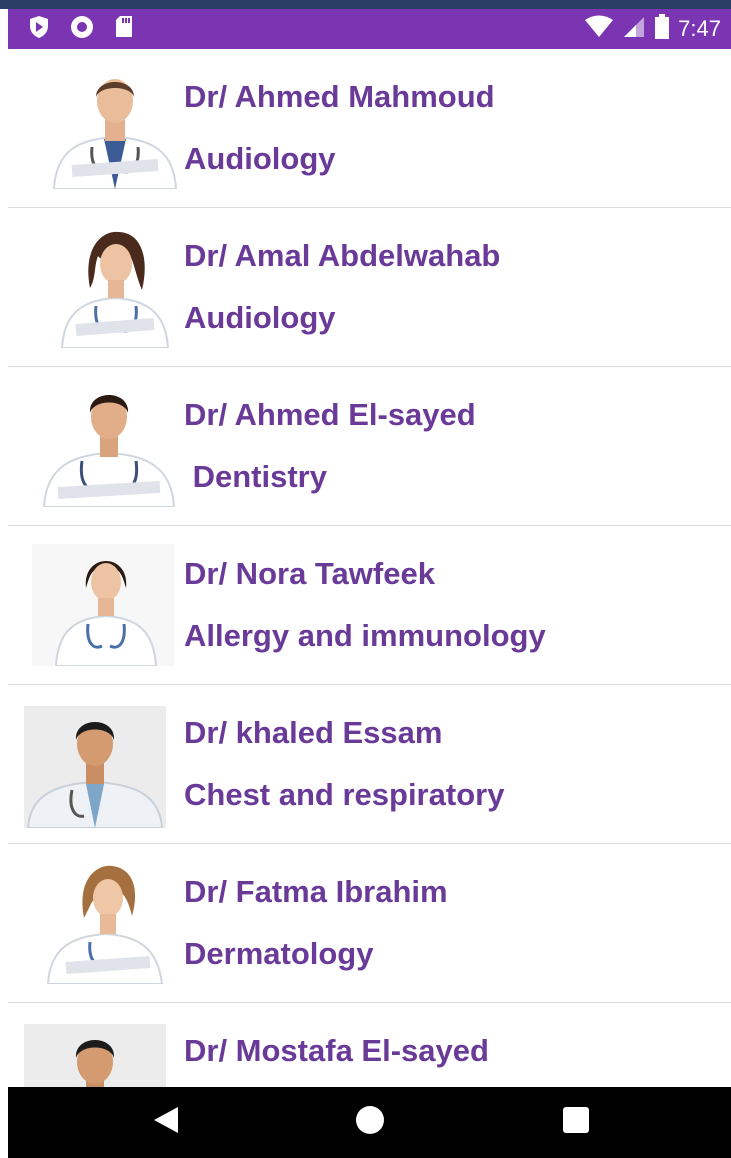 Image resolution: width=731 pixels, height=1158 pixels. I want to click on status-bar: 7:47, so click(369, 29).